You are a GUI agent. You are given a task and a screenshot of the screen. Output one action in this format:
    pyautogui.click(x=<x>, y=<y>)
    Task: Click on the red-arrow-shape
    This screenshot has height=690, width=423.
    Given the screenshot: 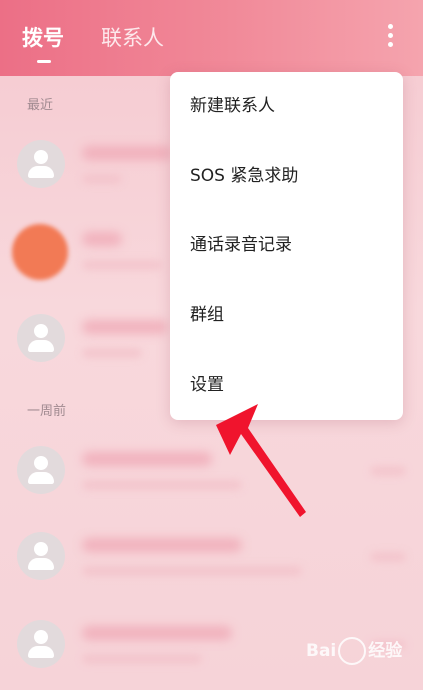 What is the action you would take?
    pyautogui.click(x=261, y=460)
    